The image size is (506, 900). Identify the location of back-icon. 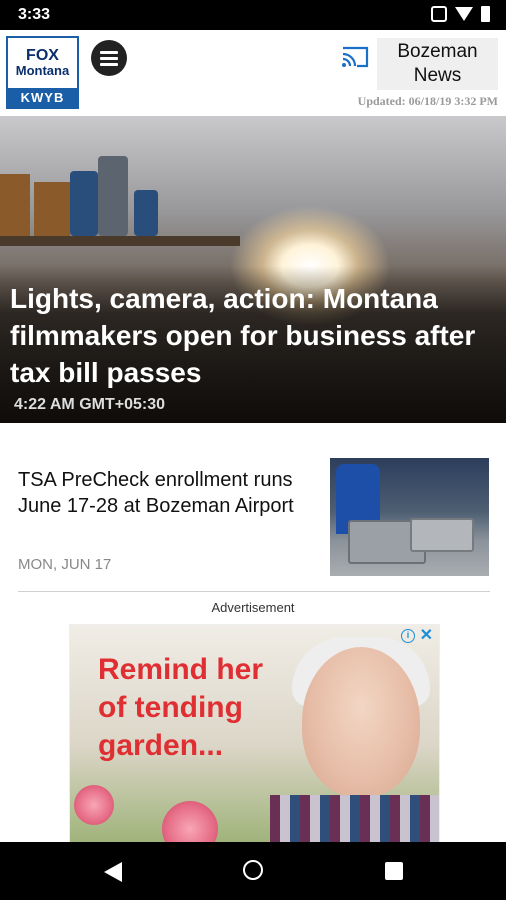
(113, 872).